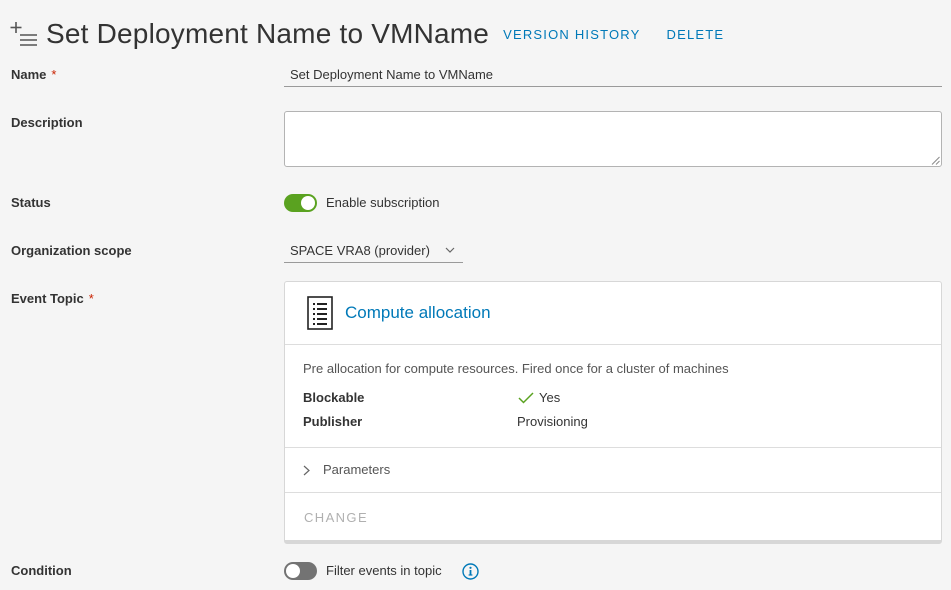 The image size is (951, 590). Describe the element at coordinates (334, 397) in the screenshot. I see `blockable-key: Blockable` at that location.